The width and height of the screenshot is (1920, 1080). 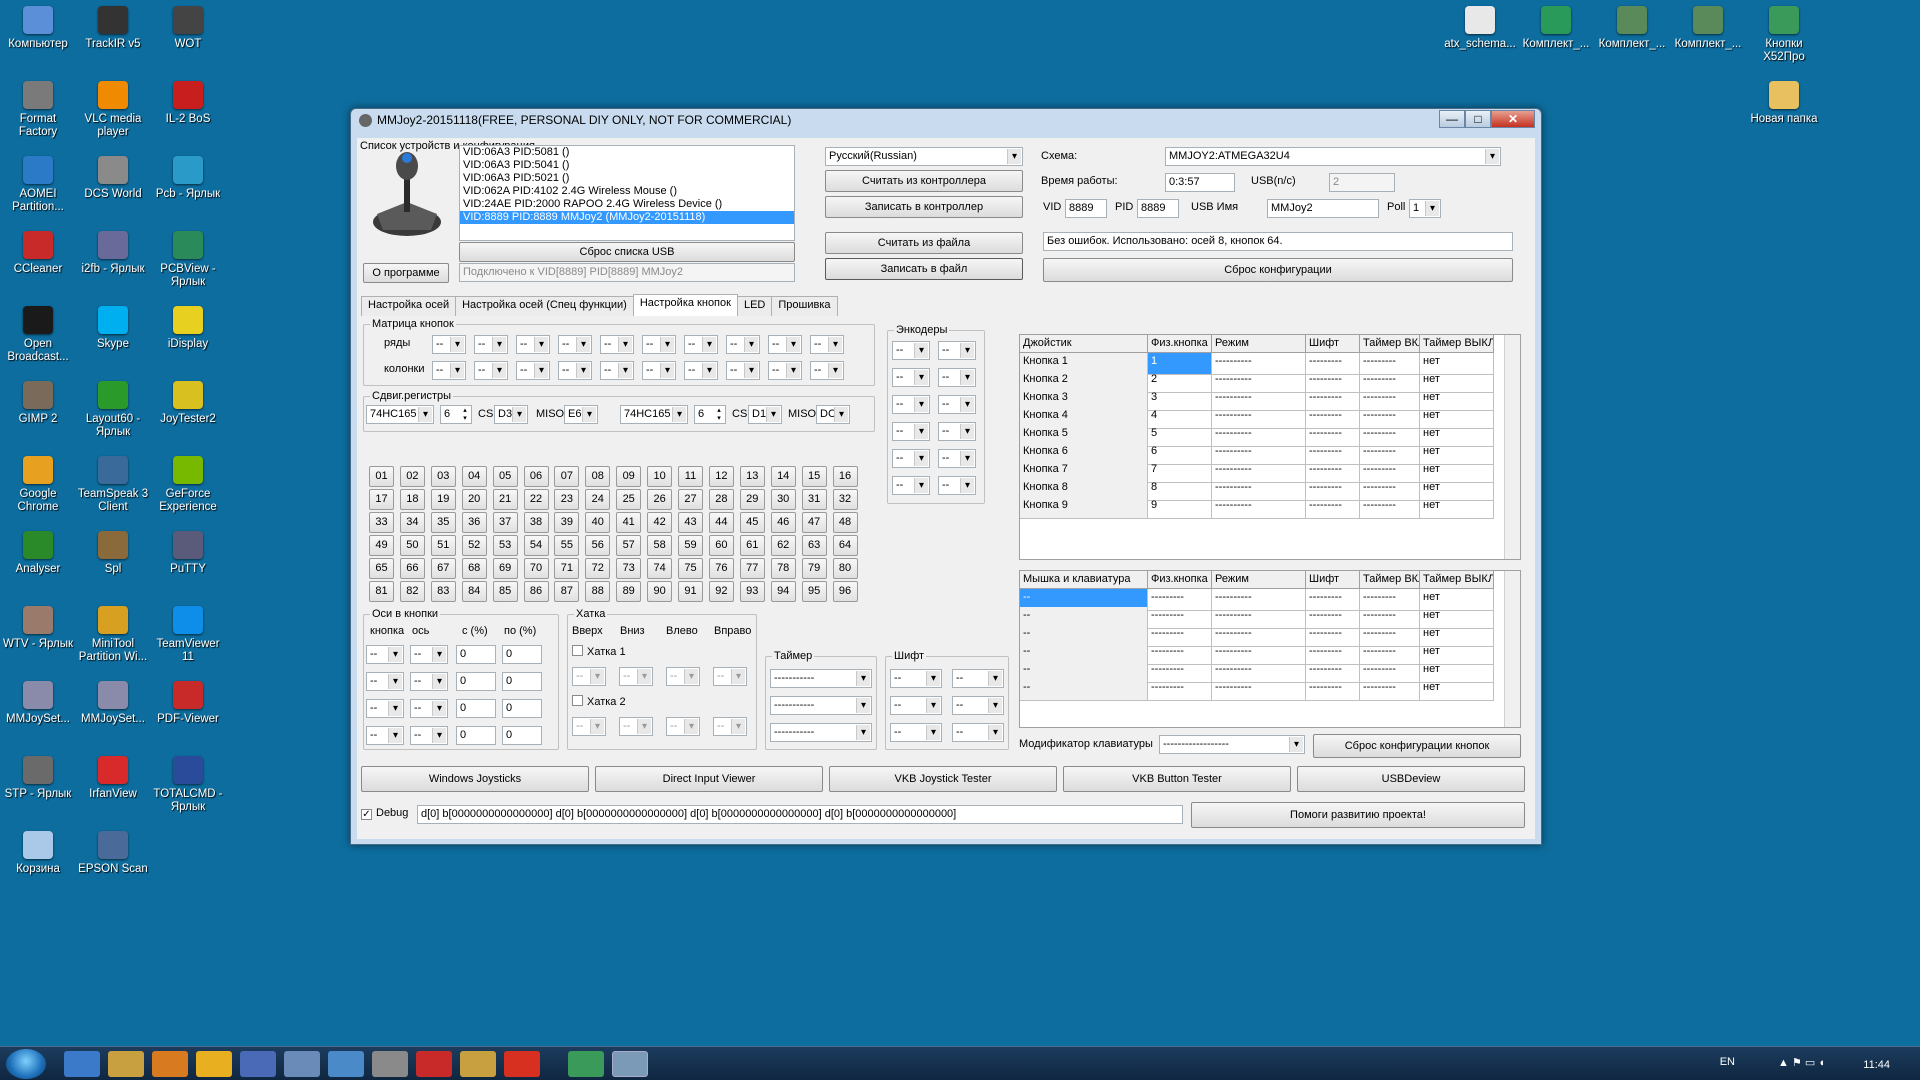 What do you see at coordinates (258, 1064) in the screenshot?
I see `totalcmd-taskbar-icon` at bounding box center [258, 1064].